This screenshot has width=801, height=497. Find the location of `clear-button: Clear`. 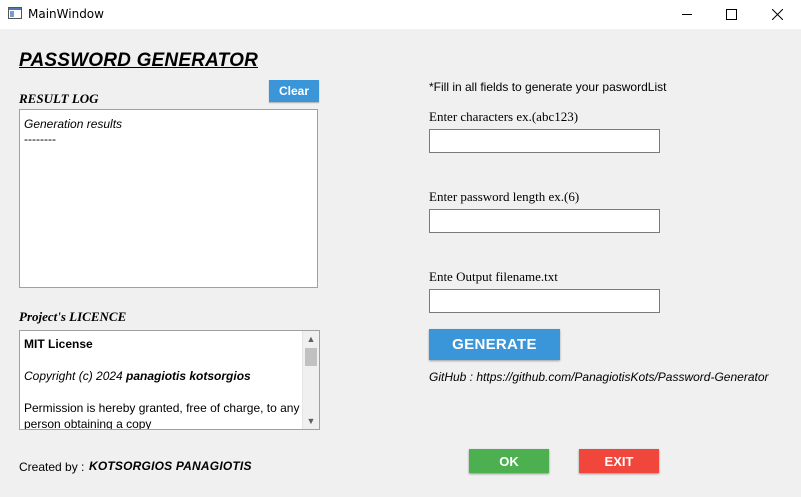

clear-button: Clear is located at coordinates (294, 91).